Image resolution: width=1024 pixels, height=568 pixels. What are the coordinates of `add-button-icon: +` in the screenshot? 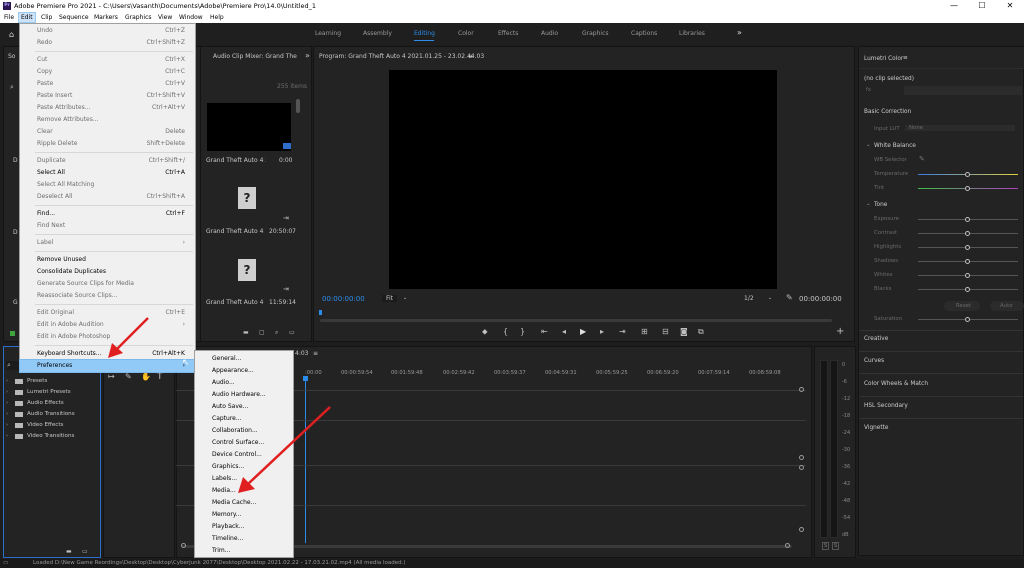 It's located at (840, 332).